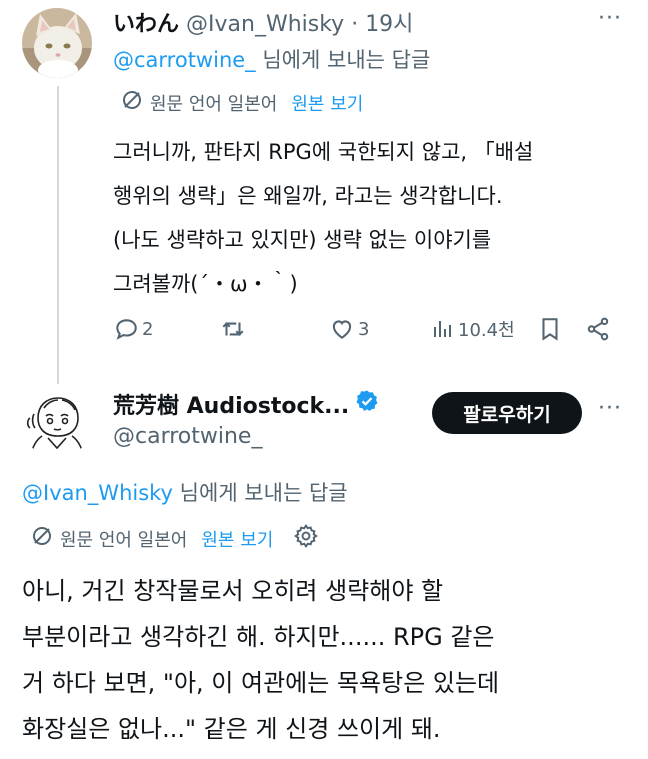  Describe the element at coordinates (306, 538) in the screenshot. I see `translation-settings-gear-icon` at that location.